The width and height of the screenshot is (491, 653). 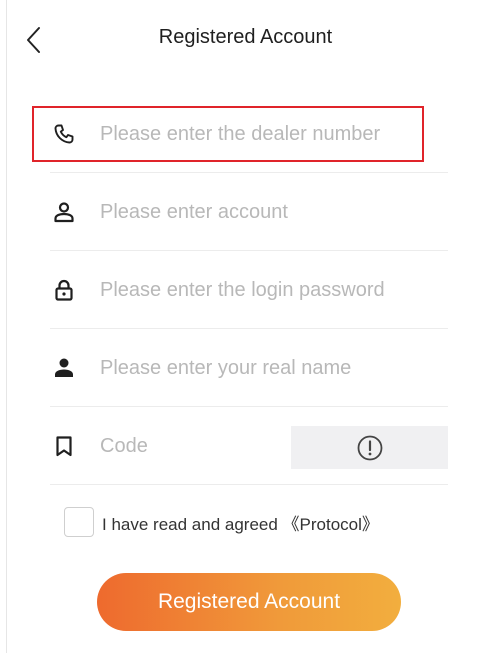 I want to click on agreement-row: I have read and agreed 《Protocol》, so click(x=221, y=522).